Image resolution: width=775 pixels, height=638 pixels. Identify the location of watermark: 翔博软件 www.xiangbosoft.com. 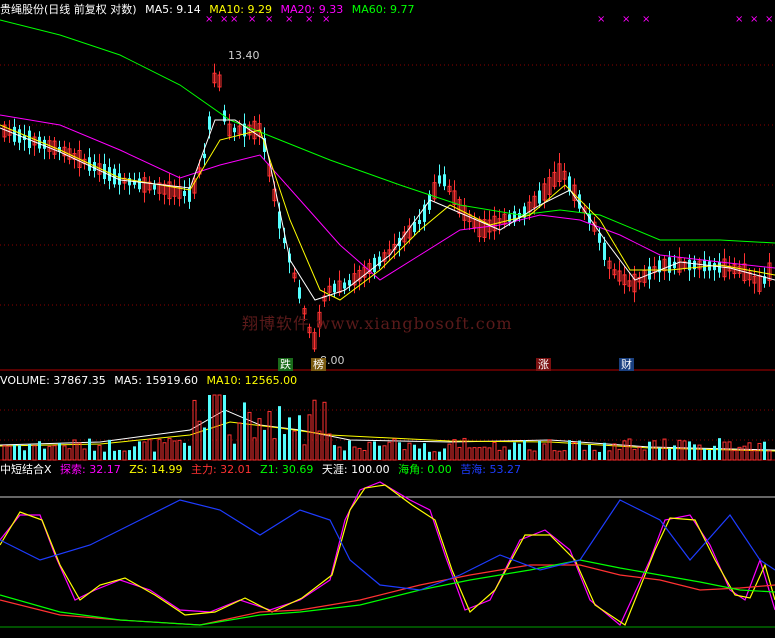
(377, 323).